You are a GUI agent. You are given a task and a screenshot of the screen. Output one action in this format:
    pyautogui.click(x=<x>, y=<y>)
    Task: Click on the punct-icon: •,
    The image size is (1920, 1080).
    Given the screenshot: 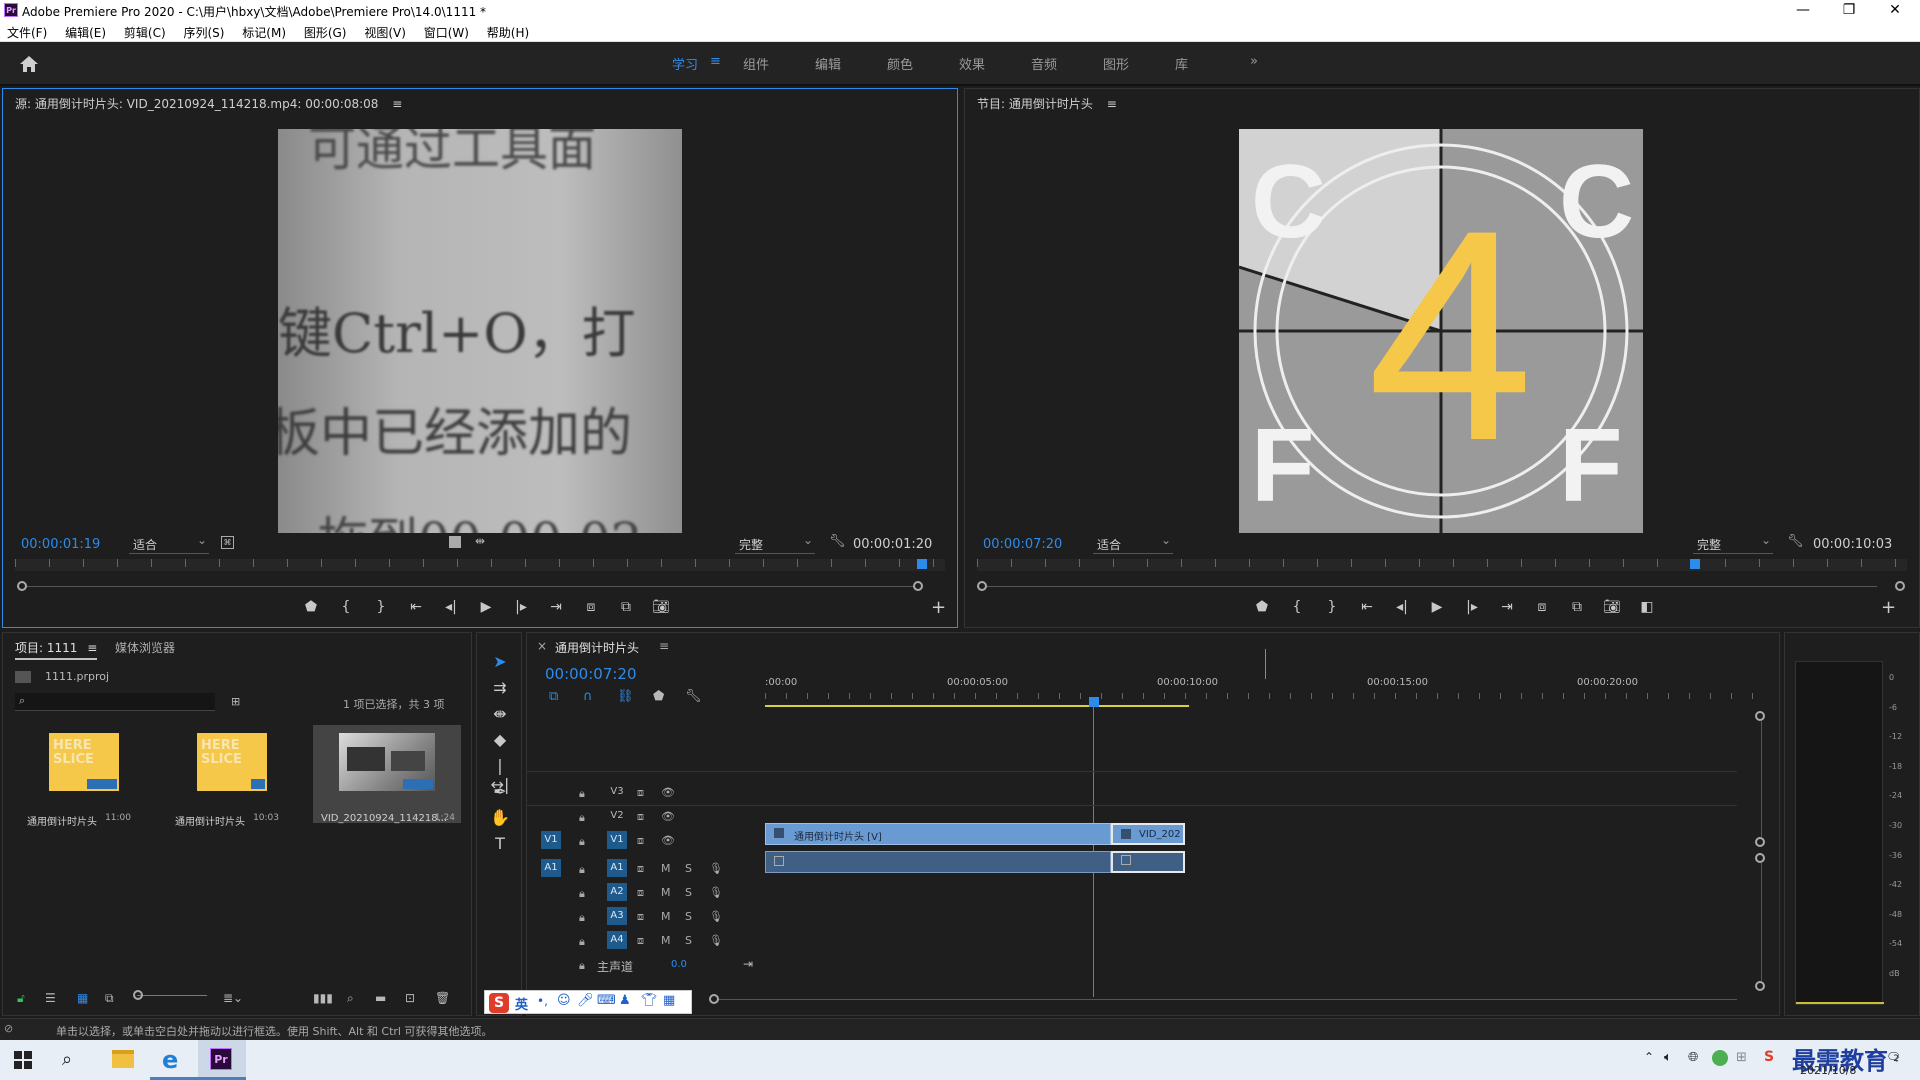 What is the action you would take?
    pyautogui.click(x=542, y=1001)
    